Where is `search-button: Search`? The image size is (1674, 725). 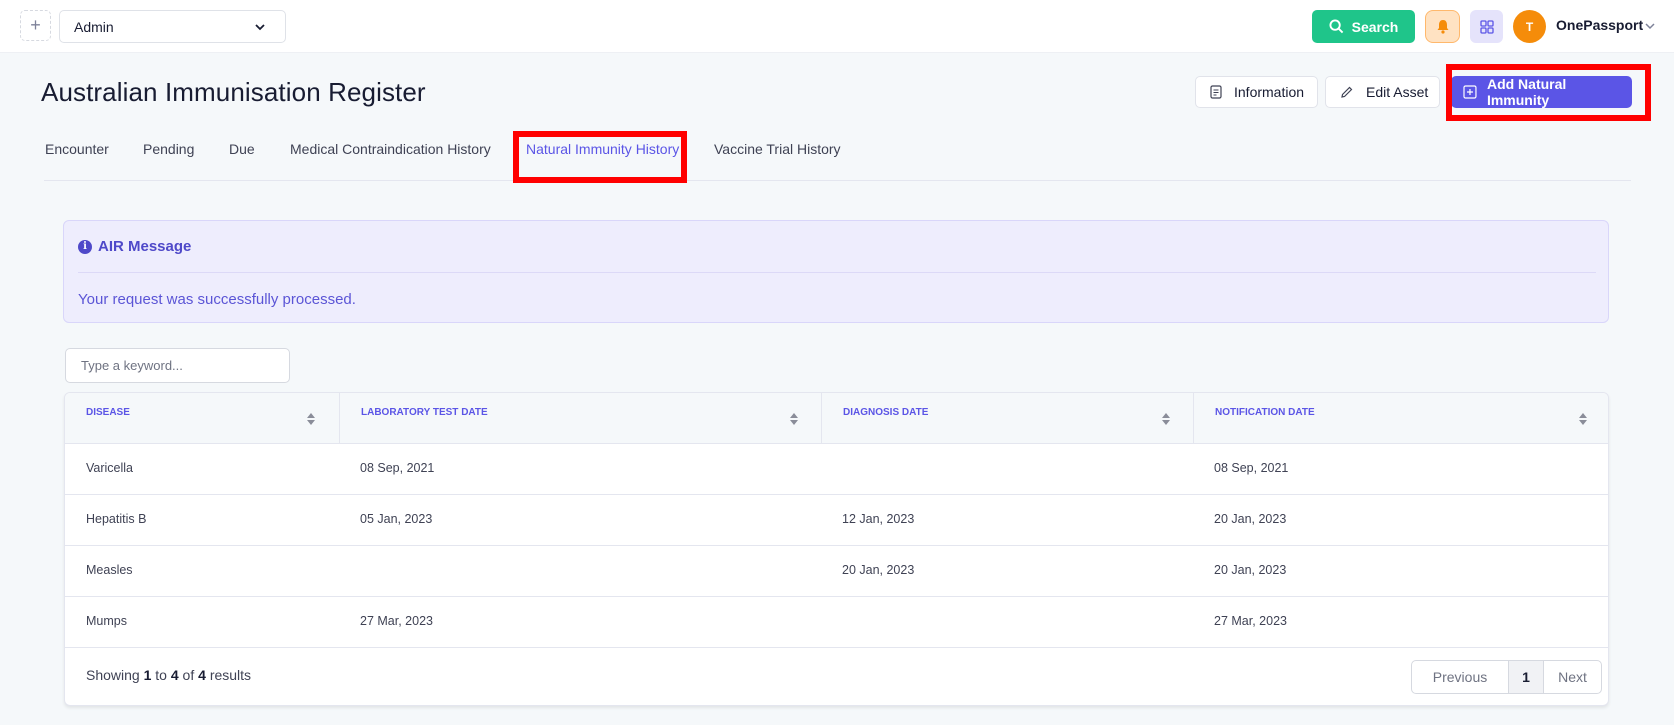
search-button: Search is located at coordinates (1363, 26).